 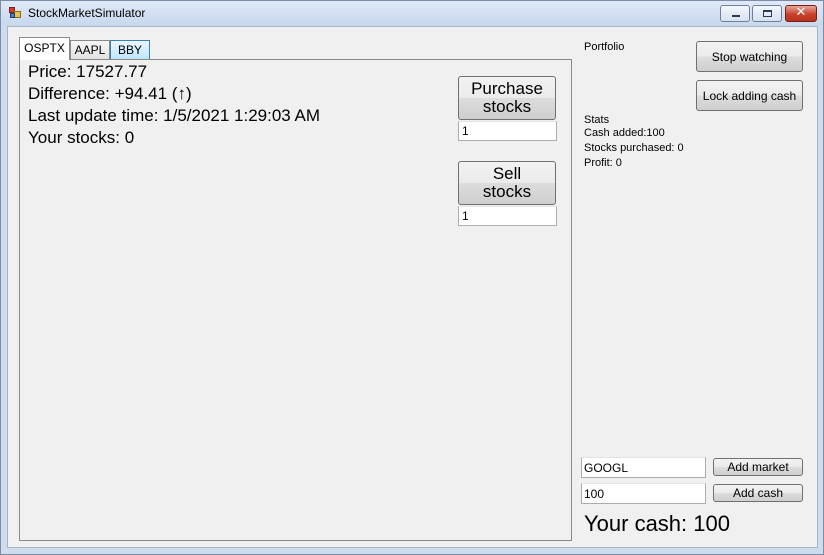 I want to click on sell-button-line2: stocks, so click(x=507, y=191).